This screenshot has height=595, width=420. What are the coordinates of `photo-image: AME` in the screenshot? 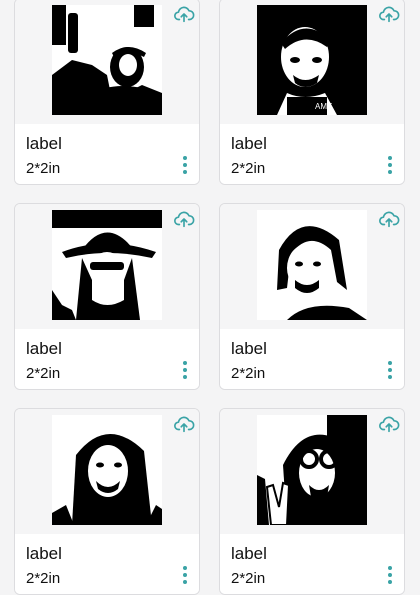 It's located at (312, 60).